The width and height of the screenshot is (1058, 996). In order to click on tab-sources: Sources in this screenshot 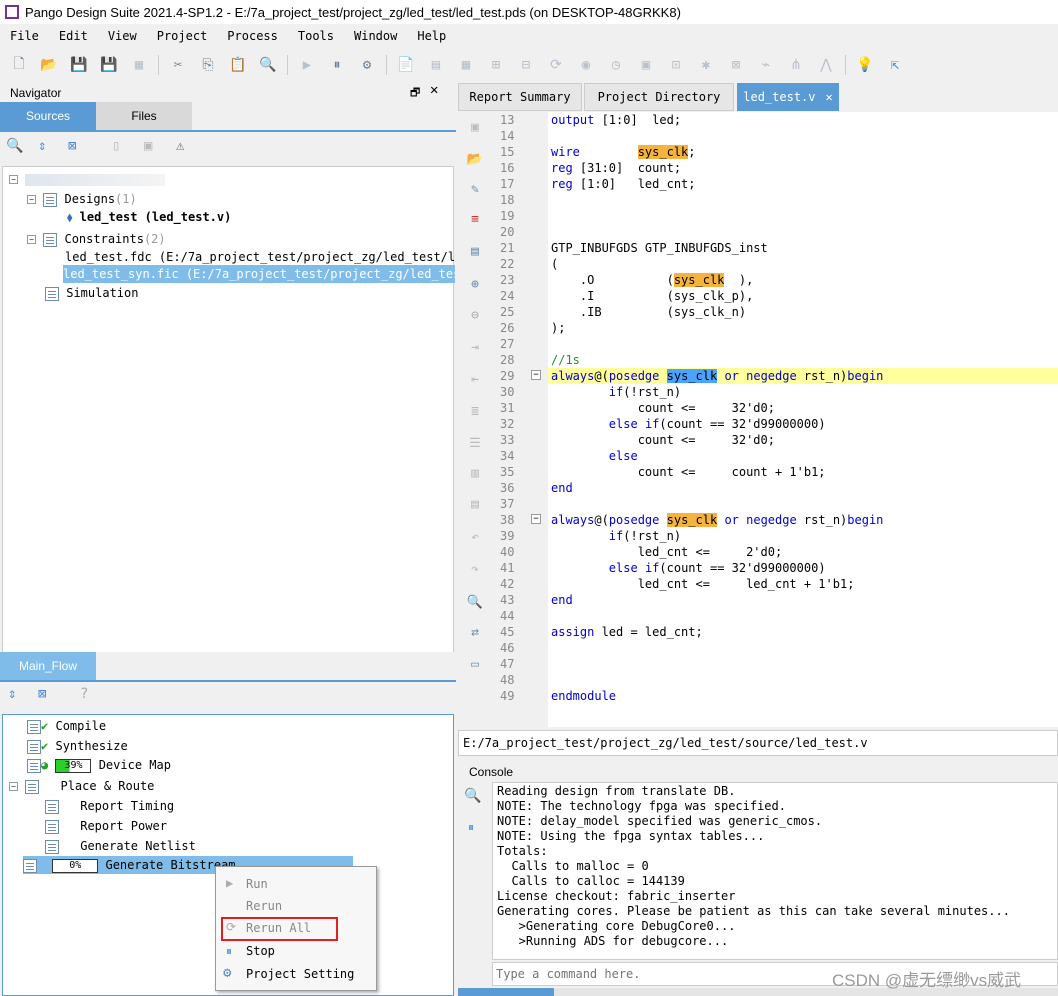, I will do `click(48, 116)`.